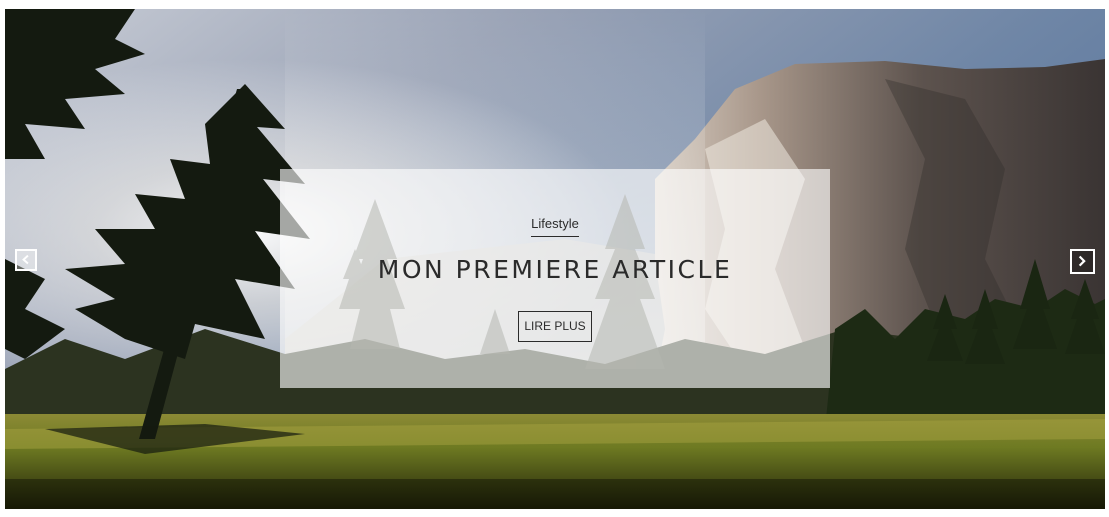 The image size is (1109, 517). I want to click on slide-title: MON PREMIERE ARTICLE, so click(555, 269).